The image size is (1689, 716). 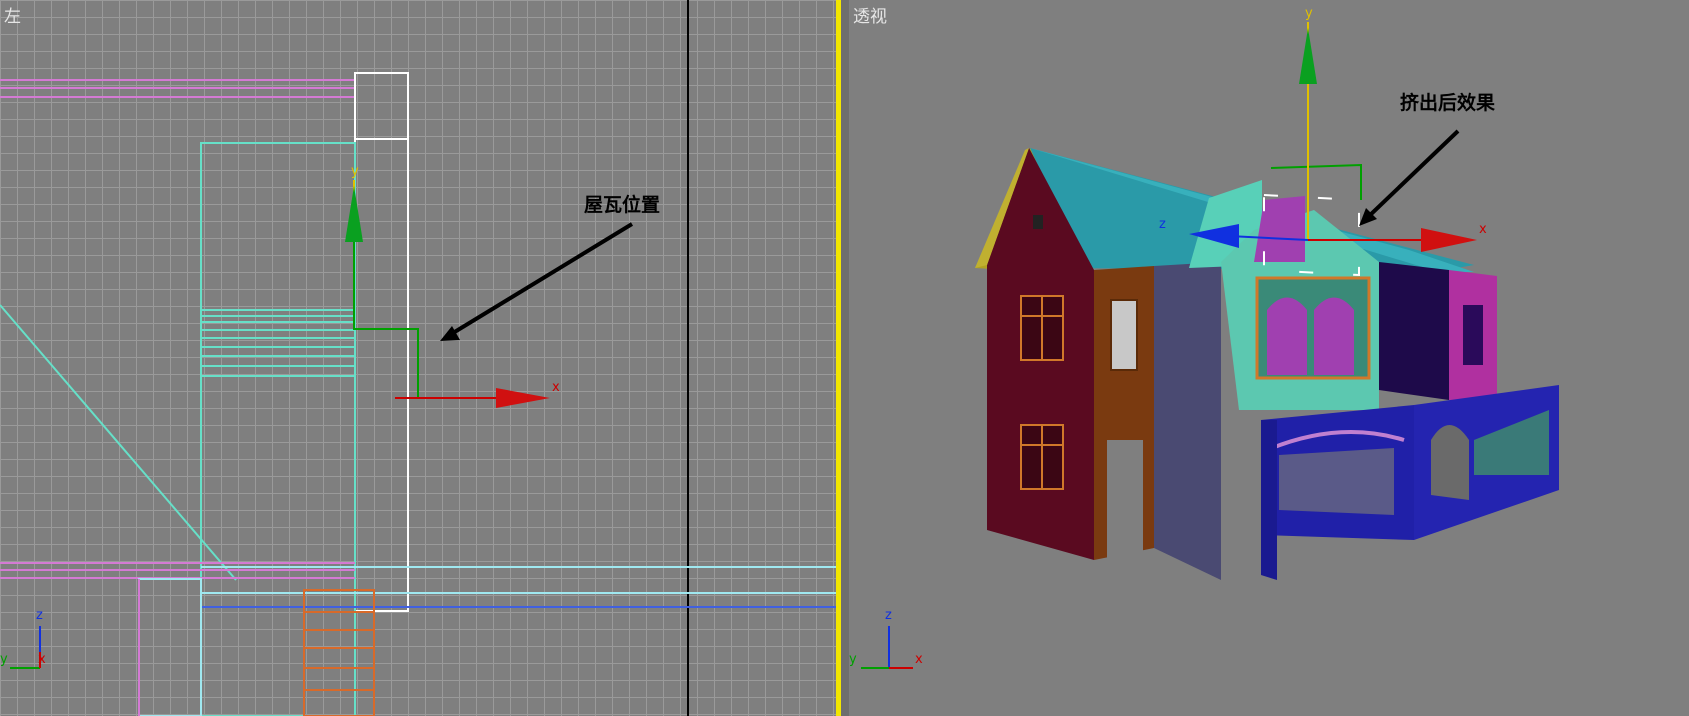 I want to click on garage-door, so click(x=1336, y=481).